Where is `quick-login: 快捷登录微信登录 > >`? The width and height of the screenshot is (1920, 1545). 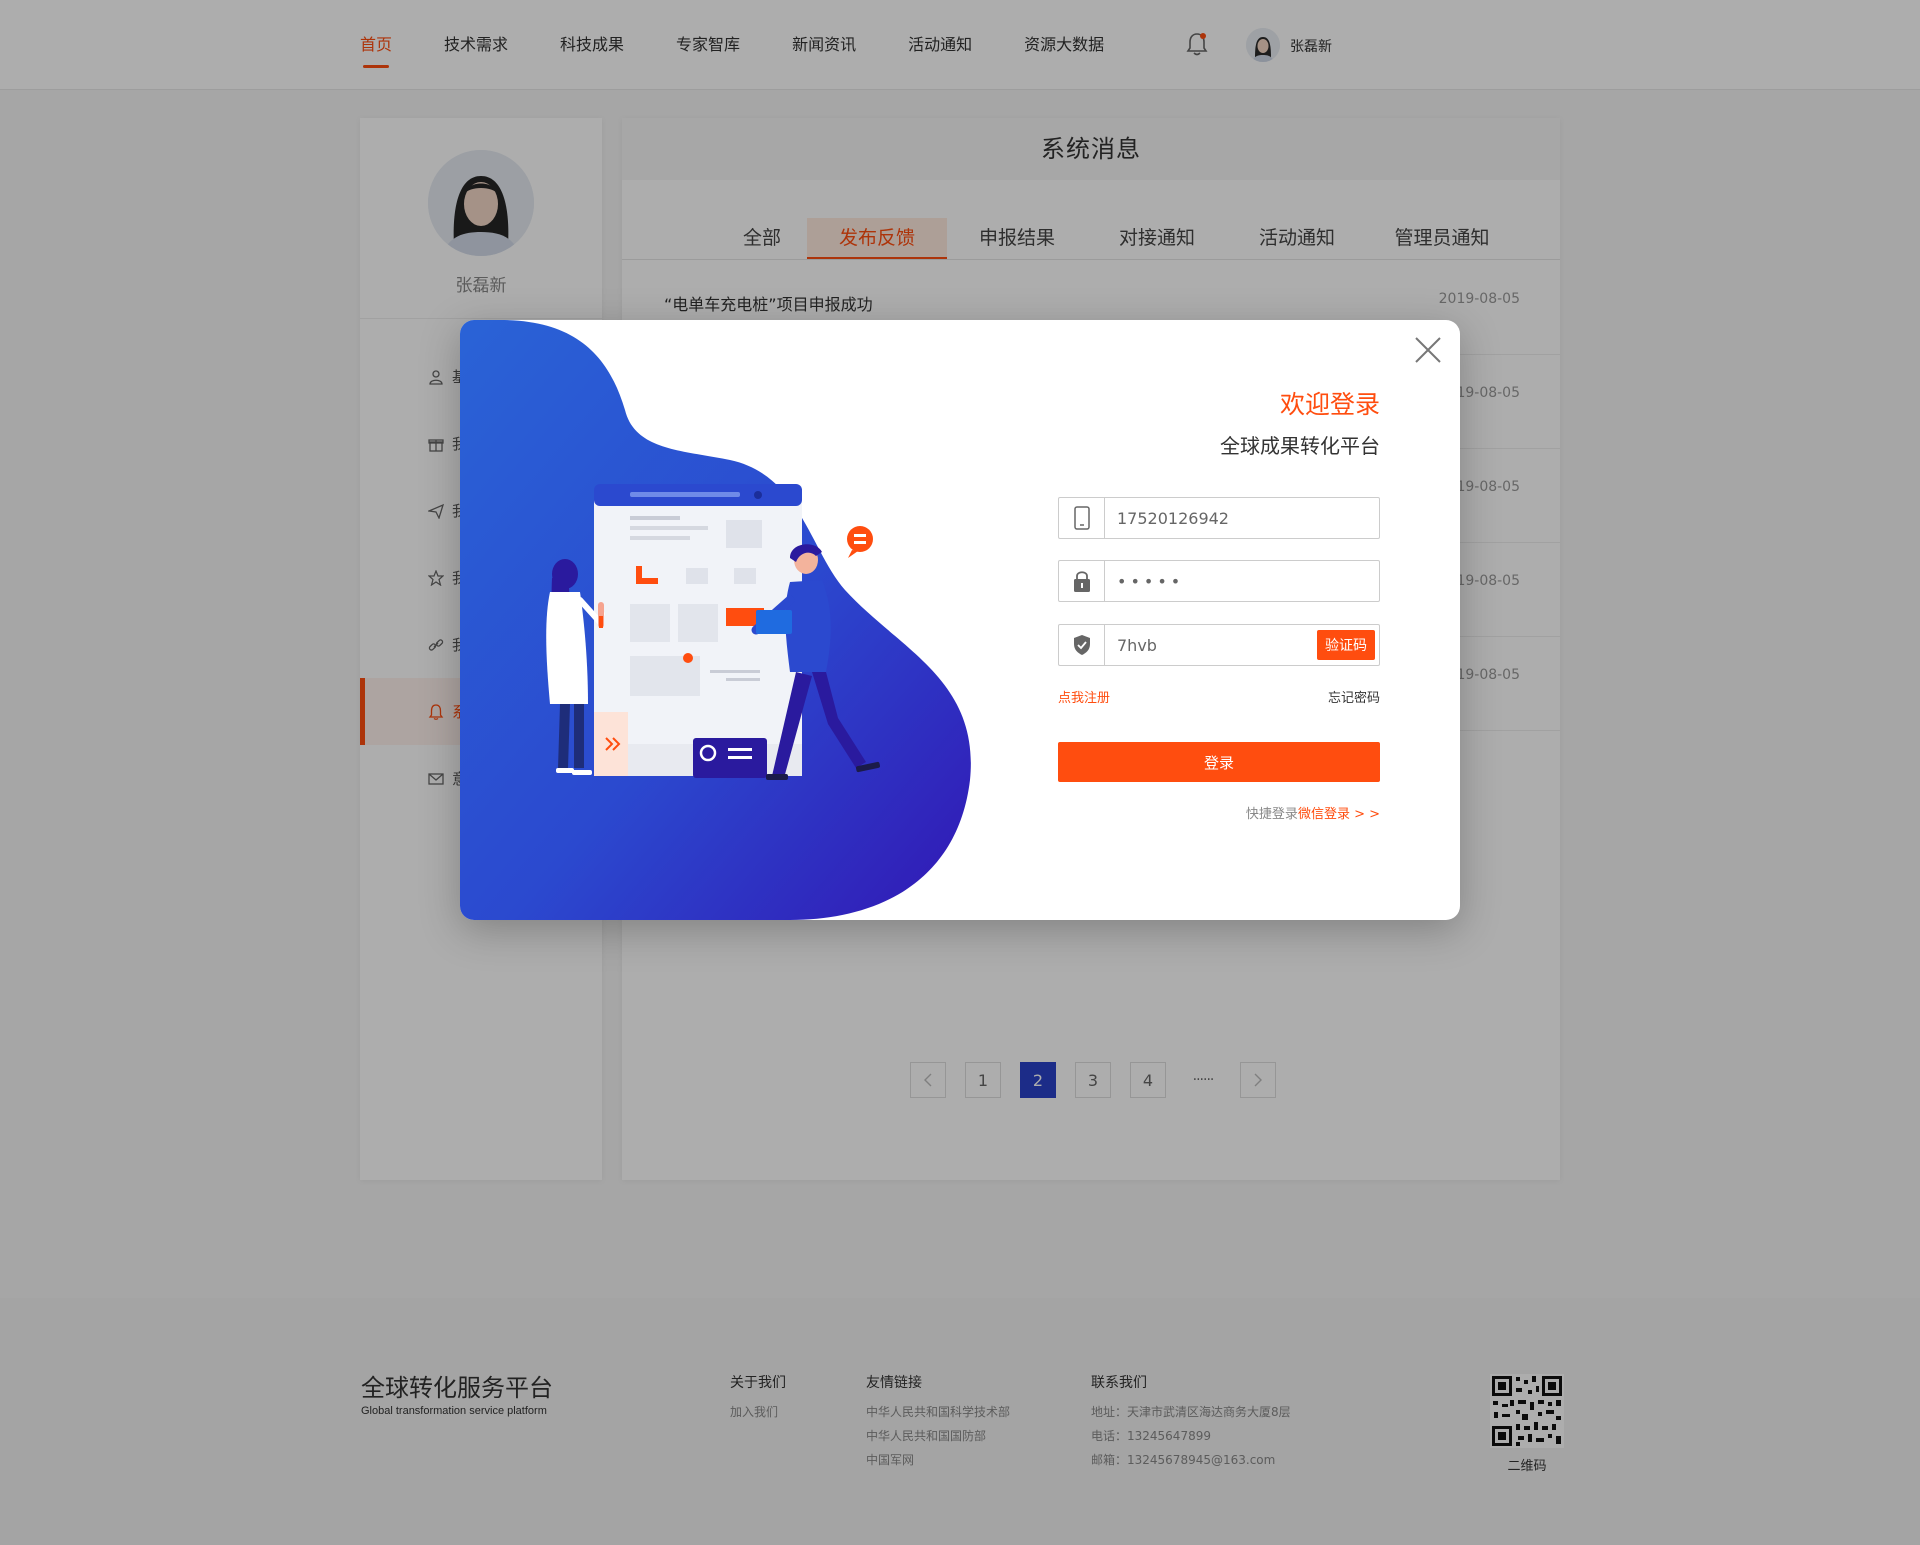 quick-login: 快捷登录微信登录 > > is located at coordinates (1313, 812).